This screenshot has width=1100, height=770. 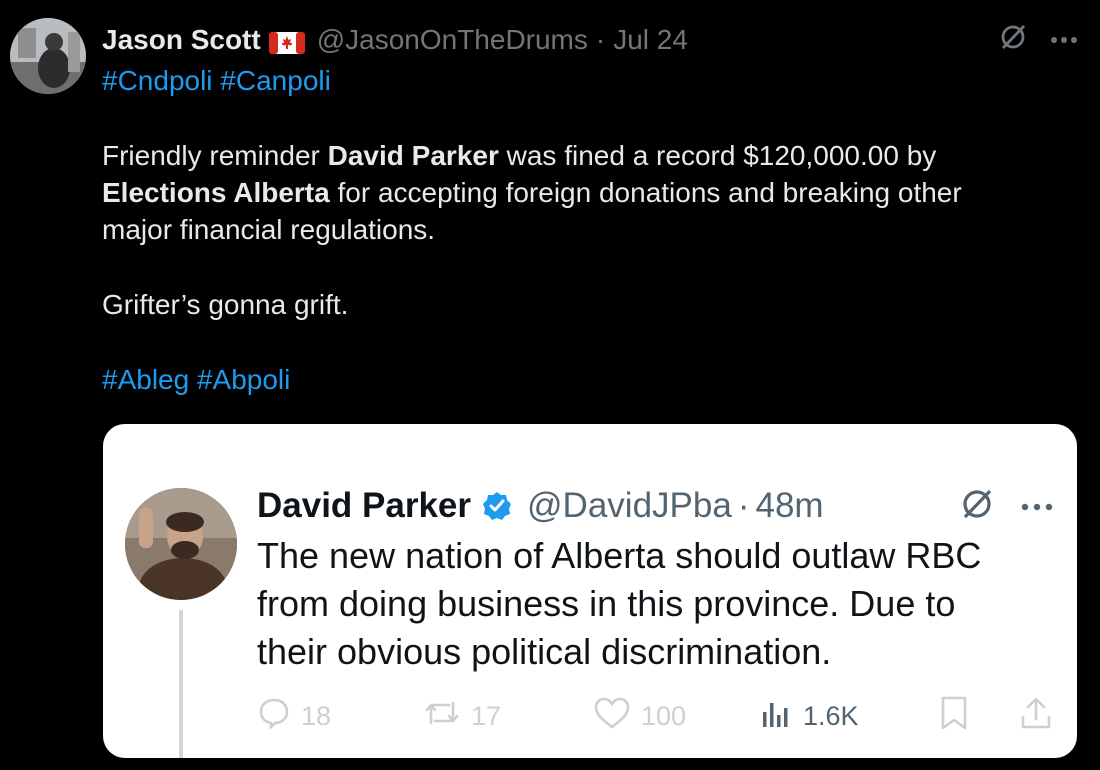 I want to click on tweet-line-4: Grifter’s gonna grift., so click(x=225, y=304).